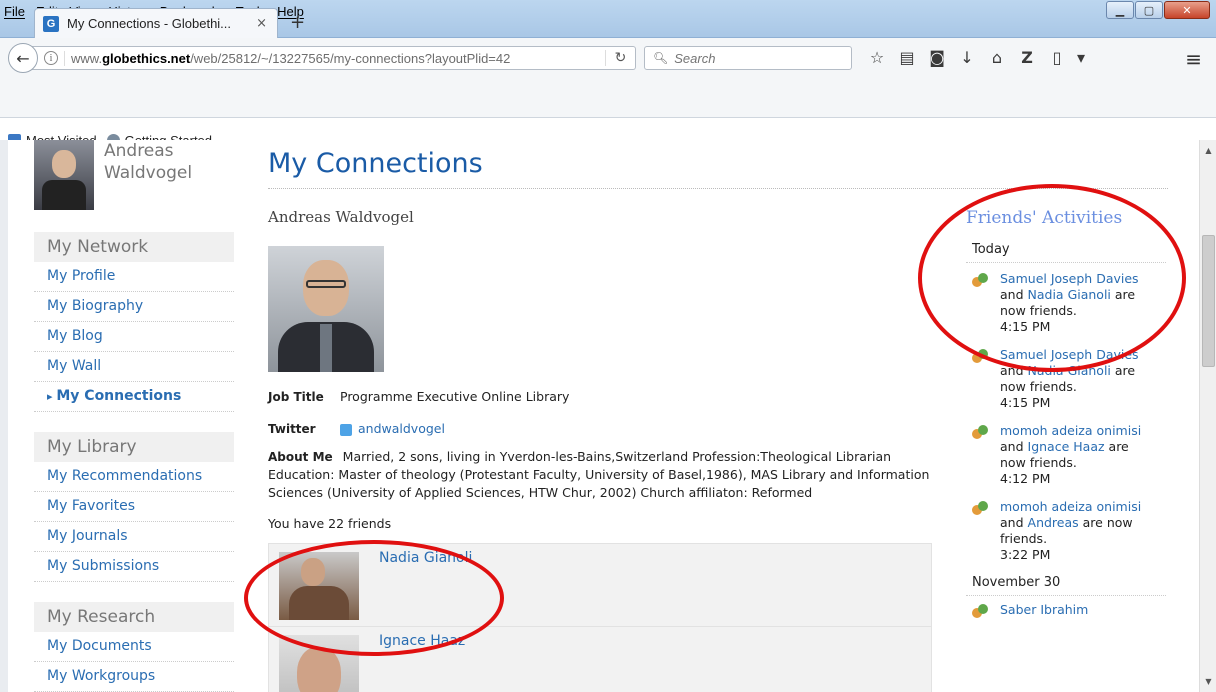  I want to click on minimize-button: ▁, so click(1120, 10).